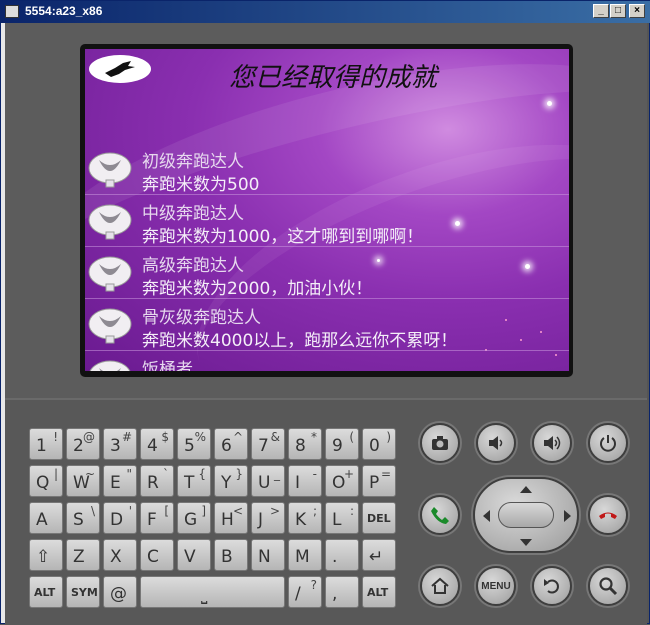 The image size is (650, 625). What do you see at coordinates (327, 273) in the screenshot?
I see `achievement-row: 高级奔跑达人 奔跑米数为2000，加油小伙！` at bounding box center [327, 273].